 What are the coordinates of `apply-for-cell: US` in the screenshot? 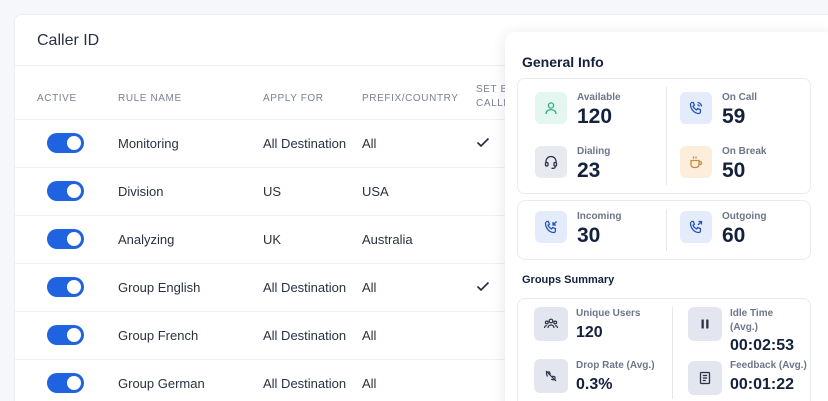 It's located at (272, 191).